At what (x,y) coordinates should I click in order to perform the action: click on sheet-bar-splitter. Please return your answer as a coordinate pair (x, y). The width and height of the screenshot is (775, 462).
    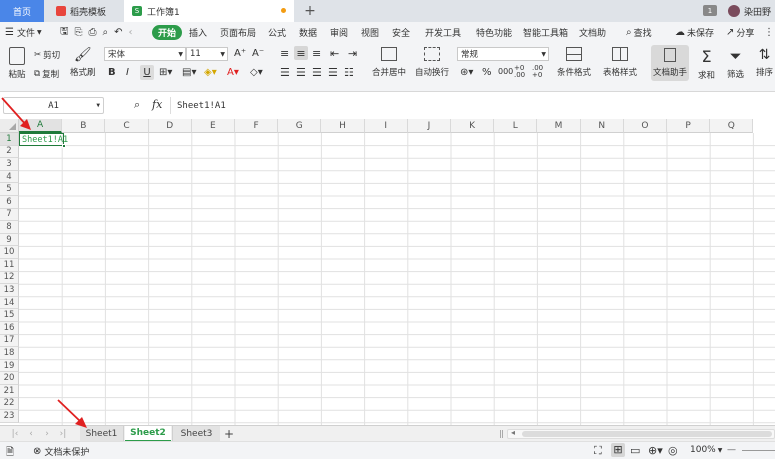
    Looking at the image, I should click on (501, 434).